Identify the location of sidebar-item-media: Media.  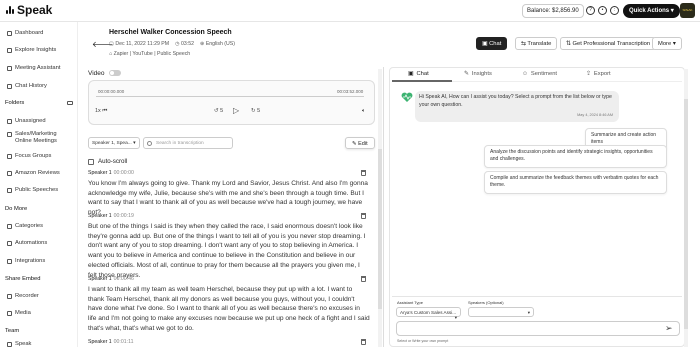
(19, 313).